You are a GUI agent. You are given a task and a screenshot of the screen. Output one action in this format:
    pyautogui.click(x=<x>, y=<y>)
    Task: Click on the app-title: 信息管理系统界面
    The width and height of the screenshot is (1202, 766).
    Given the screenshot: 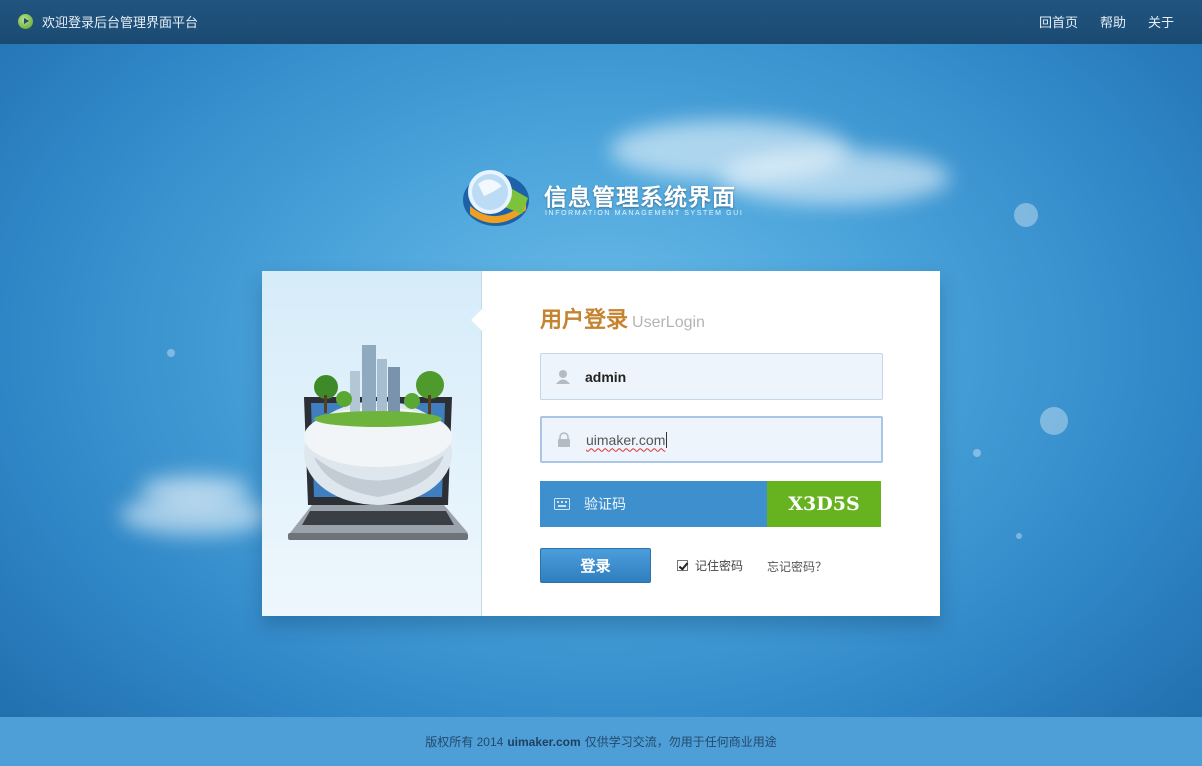 What is the action you would take?
    pyautogui.click(x=640, y=197)
    